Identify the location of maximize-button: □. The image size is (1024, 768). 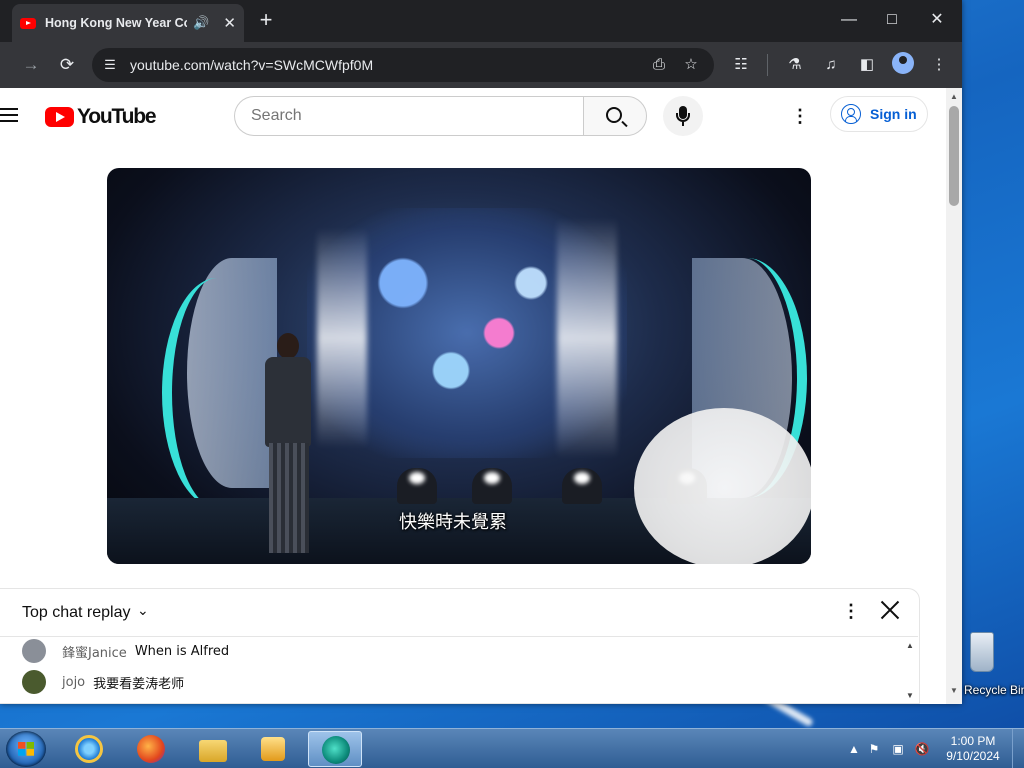
(892, 20).